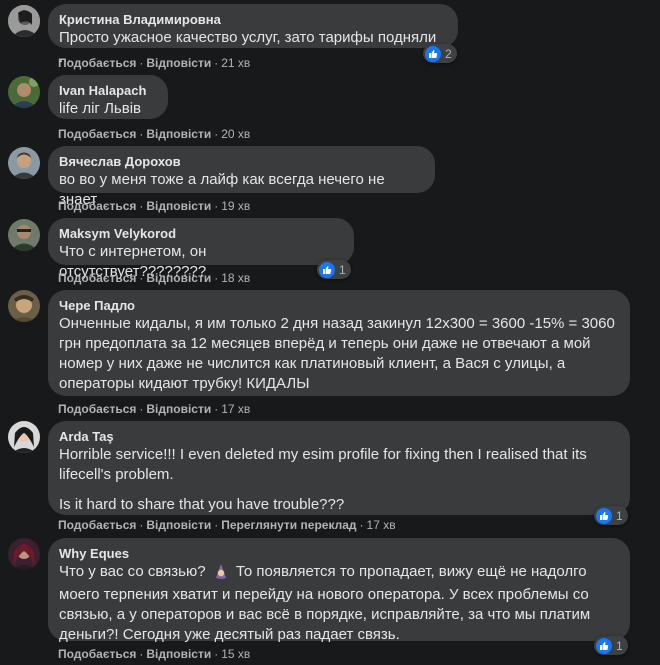 The image size is (660, 665). Describe the element at coordinates (235, 134) in the screenshot. I see `timestamp: 20 хв` at that location.